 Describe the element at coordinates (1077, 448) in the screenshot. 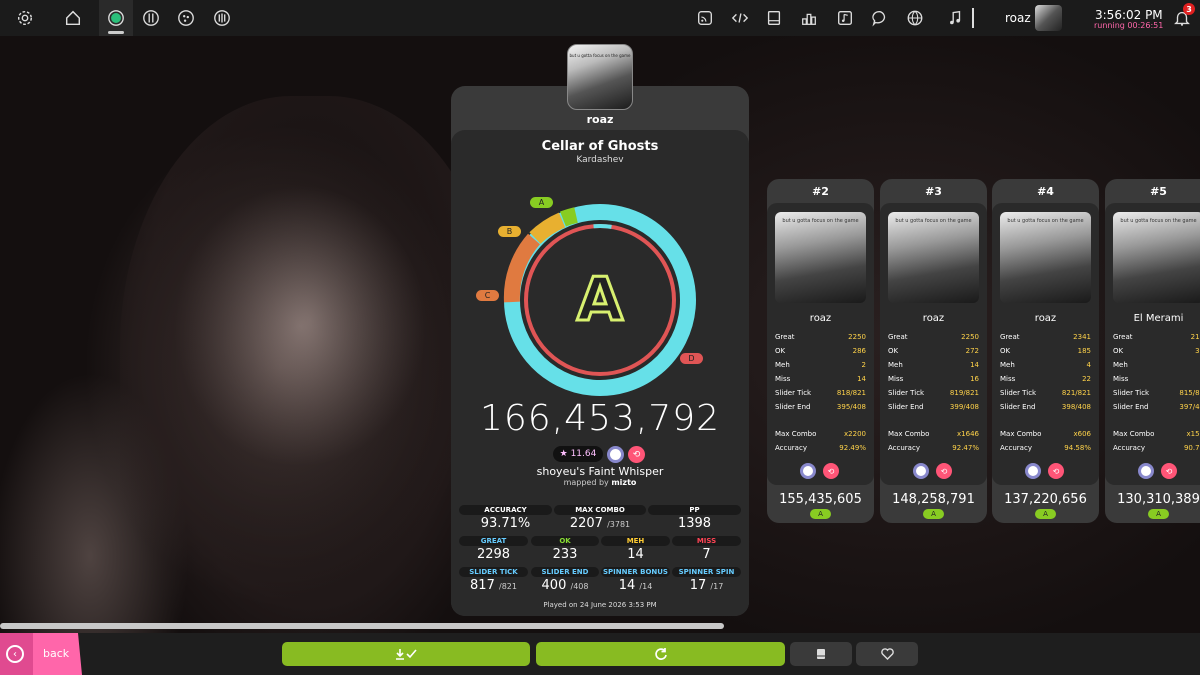

I see `card-stat-value: 94.58%` at that location.